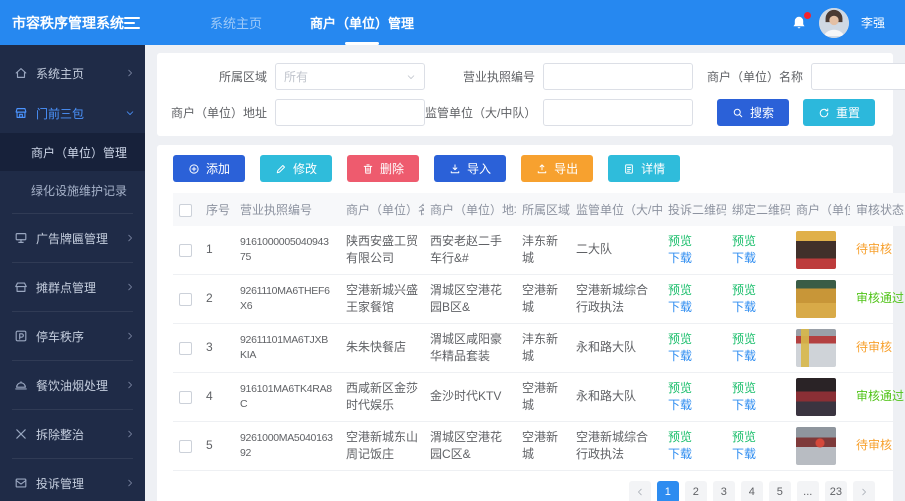 The height and width of the screenshot is (501, 905). Describe the element at coordinates (296, 168) in the screenshot. I see `edit-button: 修改` at that location.